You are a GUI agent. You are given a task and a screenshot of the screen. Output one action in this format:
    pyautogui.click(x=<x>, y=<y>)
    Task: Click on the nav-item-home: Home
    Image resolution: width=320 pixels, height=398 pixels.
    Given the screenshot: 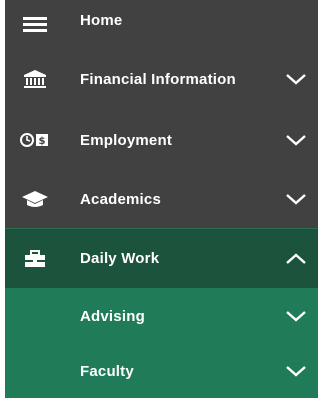 What is the action you would take?
    pyautogui.click(x=161, y=24)
    